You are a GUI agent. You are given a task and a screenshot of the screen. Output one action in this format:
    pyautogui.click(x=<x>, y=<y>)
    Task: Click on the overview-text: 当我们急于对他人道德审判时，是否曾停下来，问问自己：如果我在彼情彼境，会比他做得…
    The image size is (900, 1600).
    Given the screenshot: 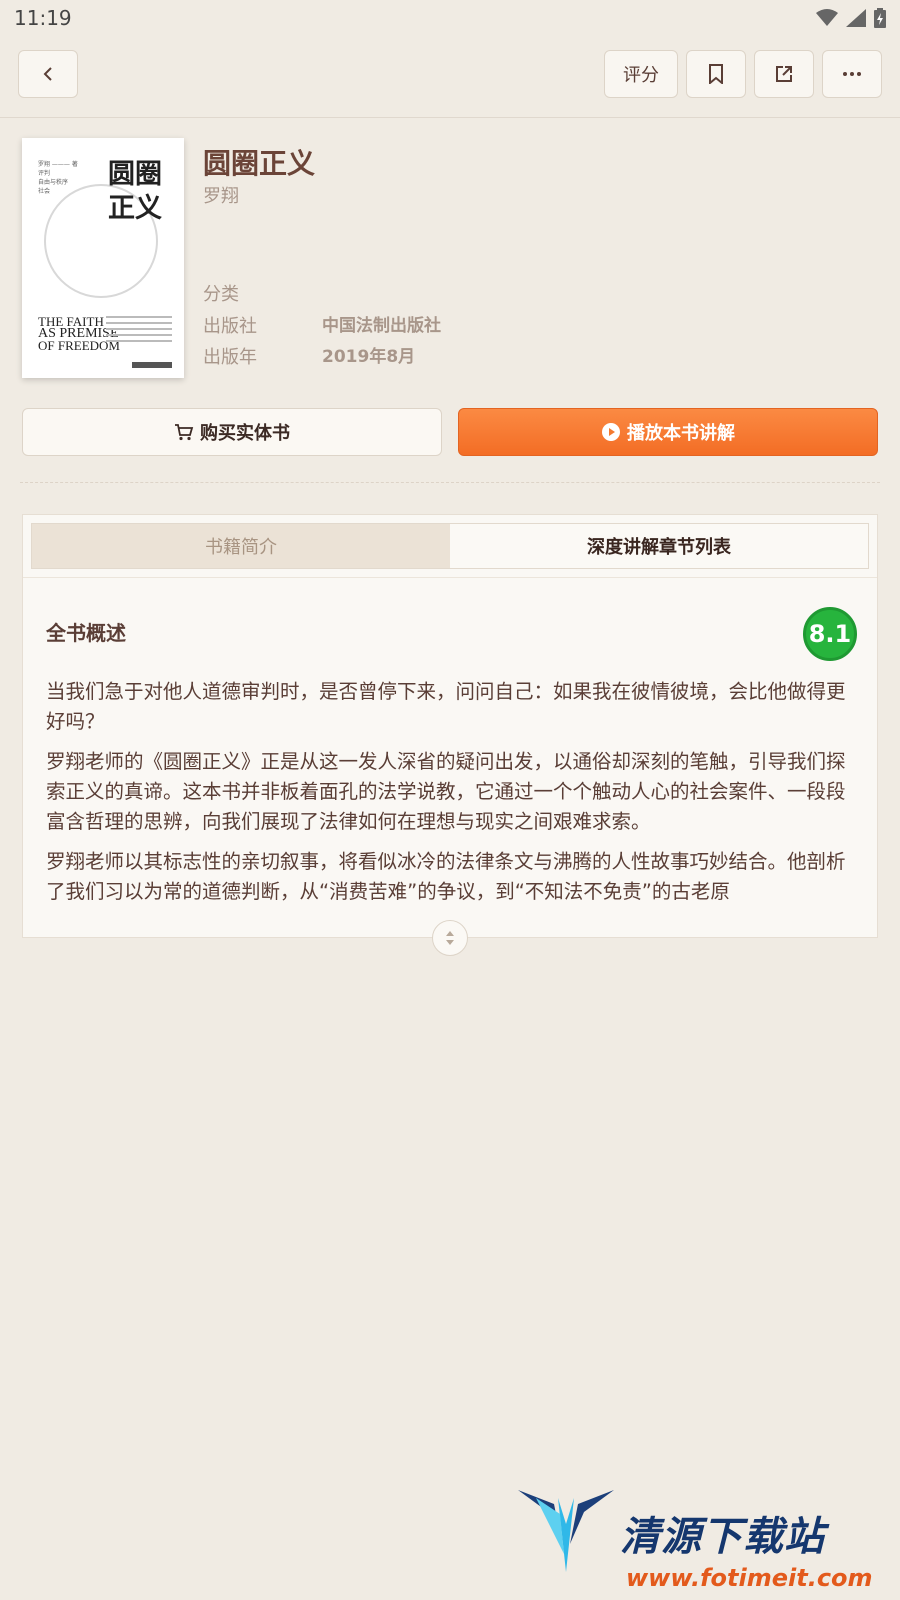 What is the action you would take?
    pyautogui.click(x=454, y=797)
    